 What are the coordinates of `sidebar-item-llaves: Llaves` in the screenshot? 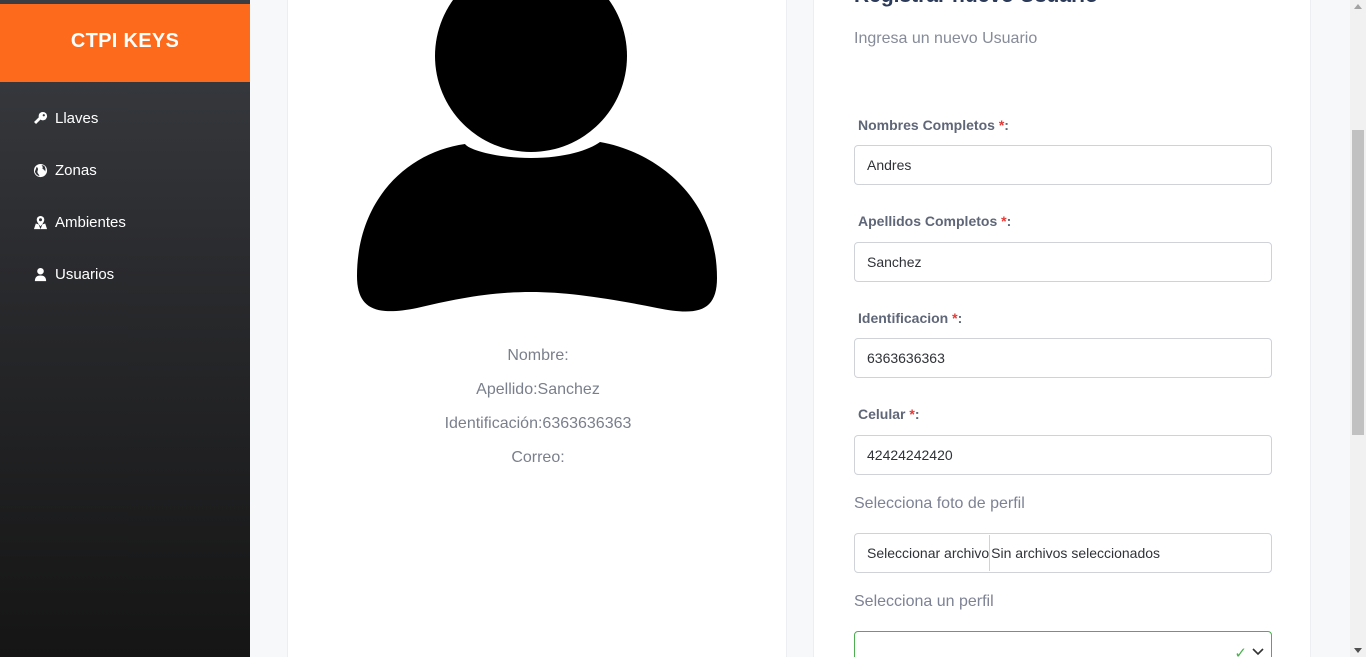 It's located at (125, 118).